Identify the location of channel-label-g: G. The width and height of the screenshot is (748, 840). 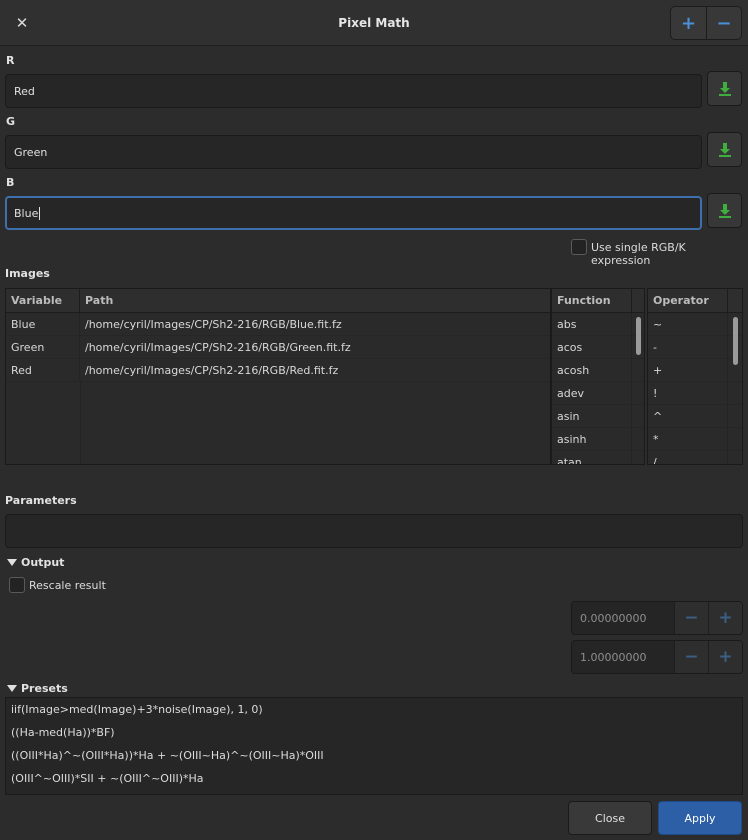
(11, 121).